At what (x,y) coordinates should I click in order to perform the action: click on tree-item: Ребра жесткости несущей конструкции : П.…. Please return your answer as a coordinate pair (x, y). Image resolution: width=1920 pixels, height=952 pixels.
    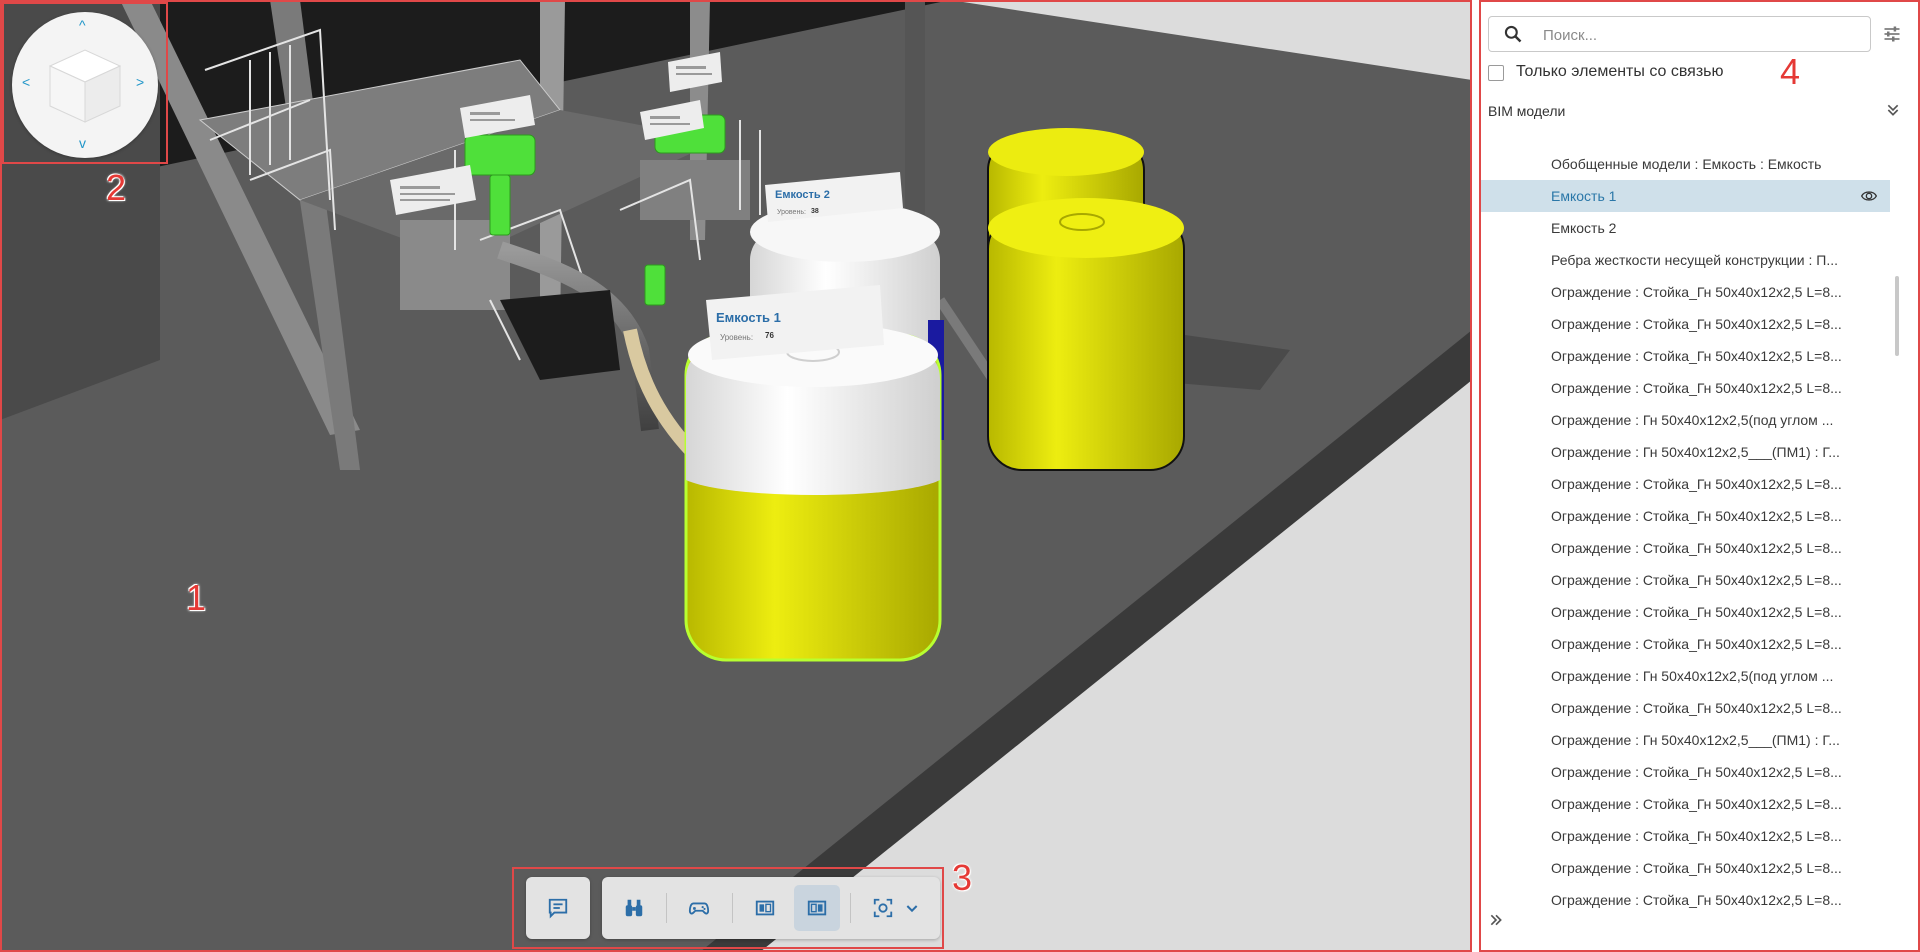
    Looking at the image, I should click on (1685, 260).